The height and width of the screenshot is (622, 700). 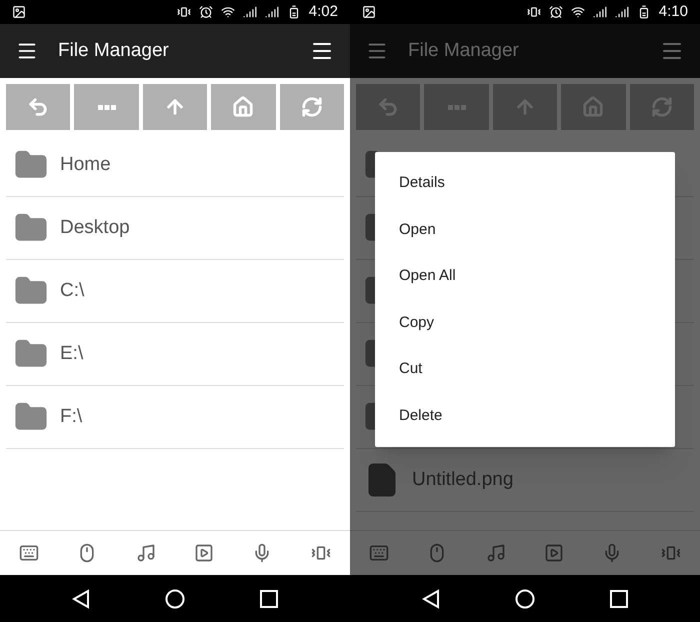 I want to click on item-name: Desktop, so click(x=95, y=228).